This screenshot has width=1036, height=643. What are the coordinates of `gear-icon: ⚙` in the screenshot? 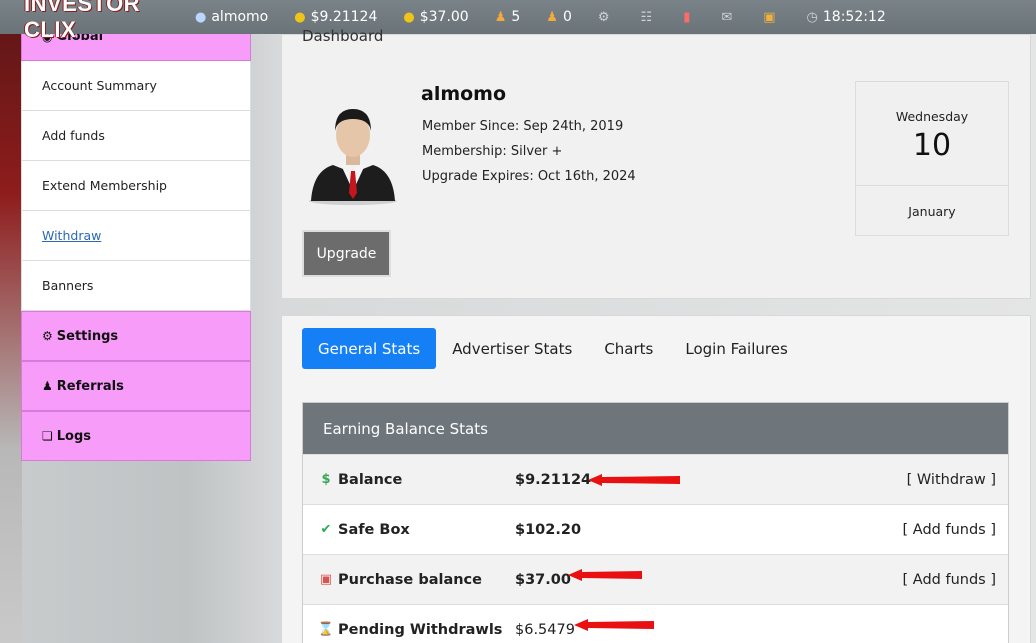 It's located at (603, 17).